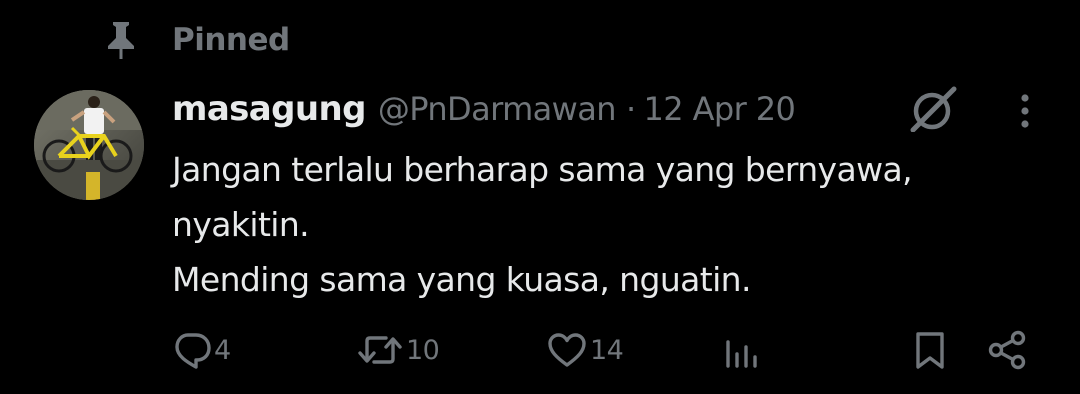 Image resolution: width=1080 pixels, height=394 pixels. I want to click on like-button: 14, so click(585, 350).